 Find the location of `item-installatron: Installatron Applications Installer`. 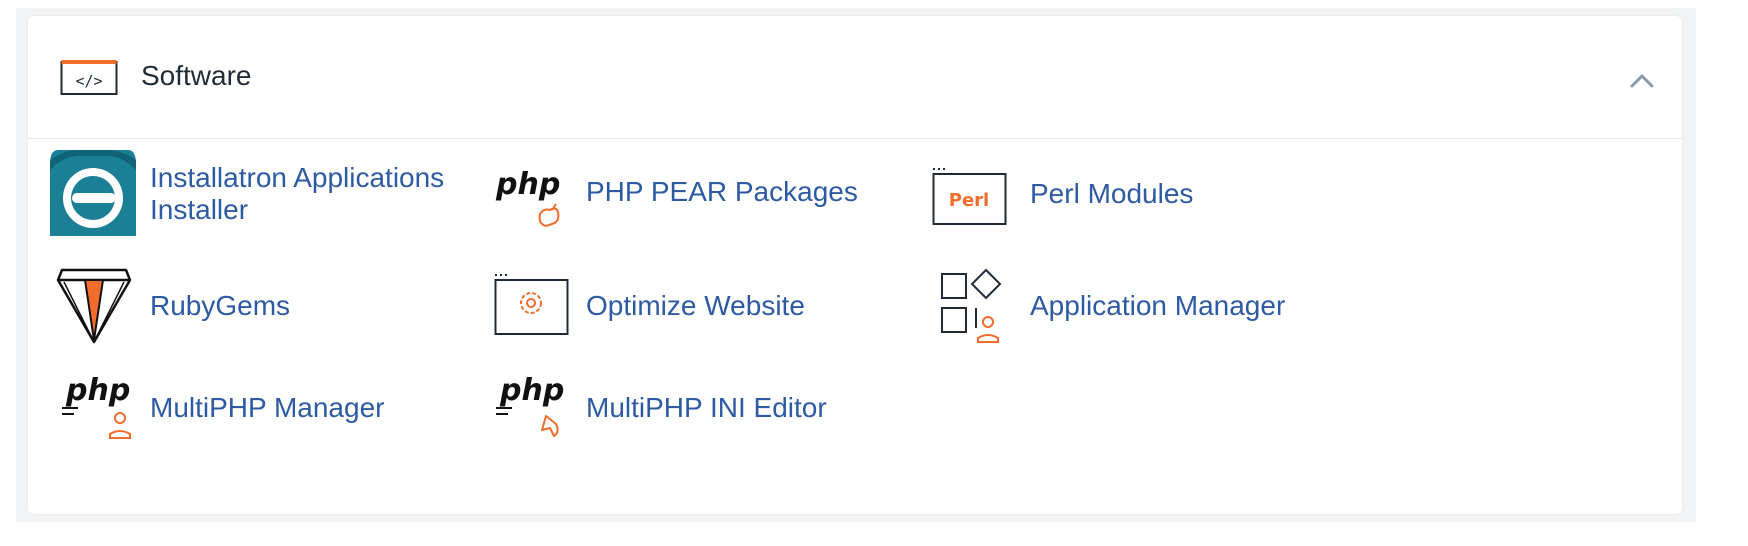

item-installatron: Installatron Applications Installer is located at coordinates (260, 193).